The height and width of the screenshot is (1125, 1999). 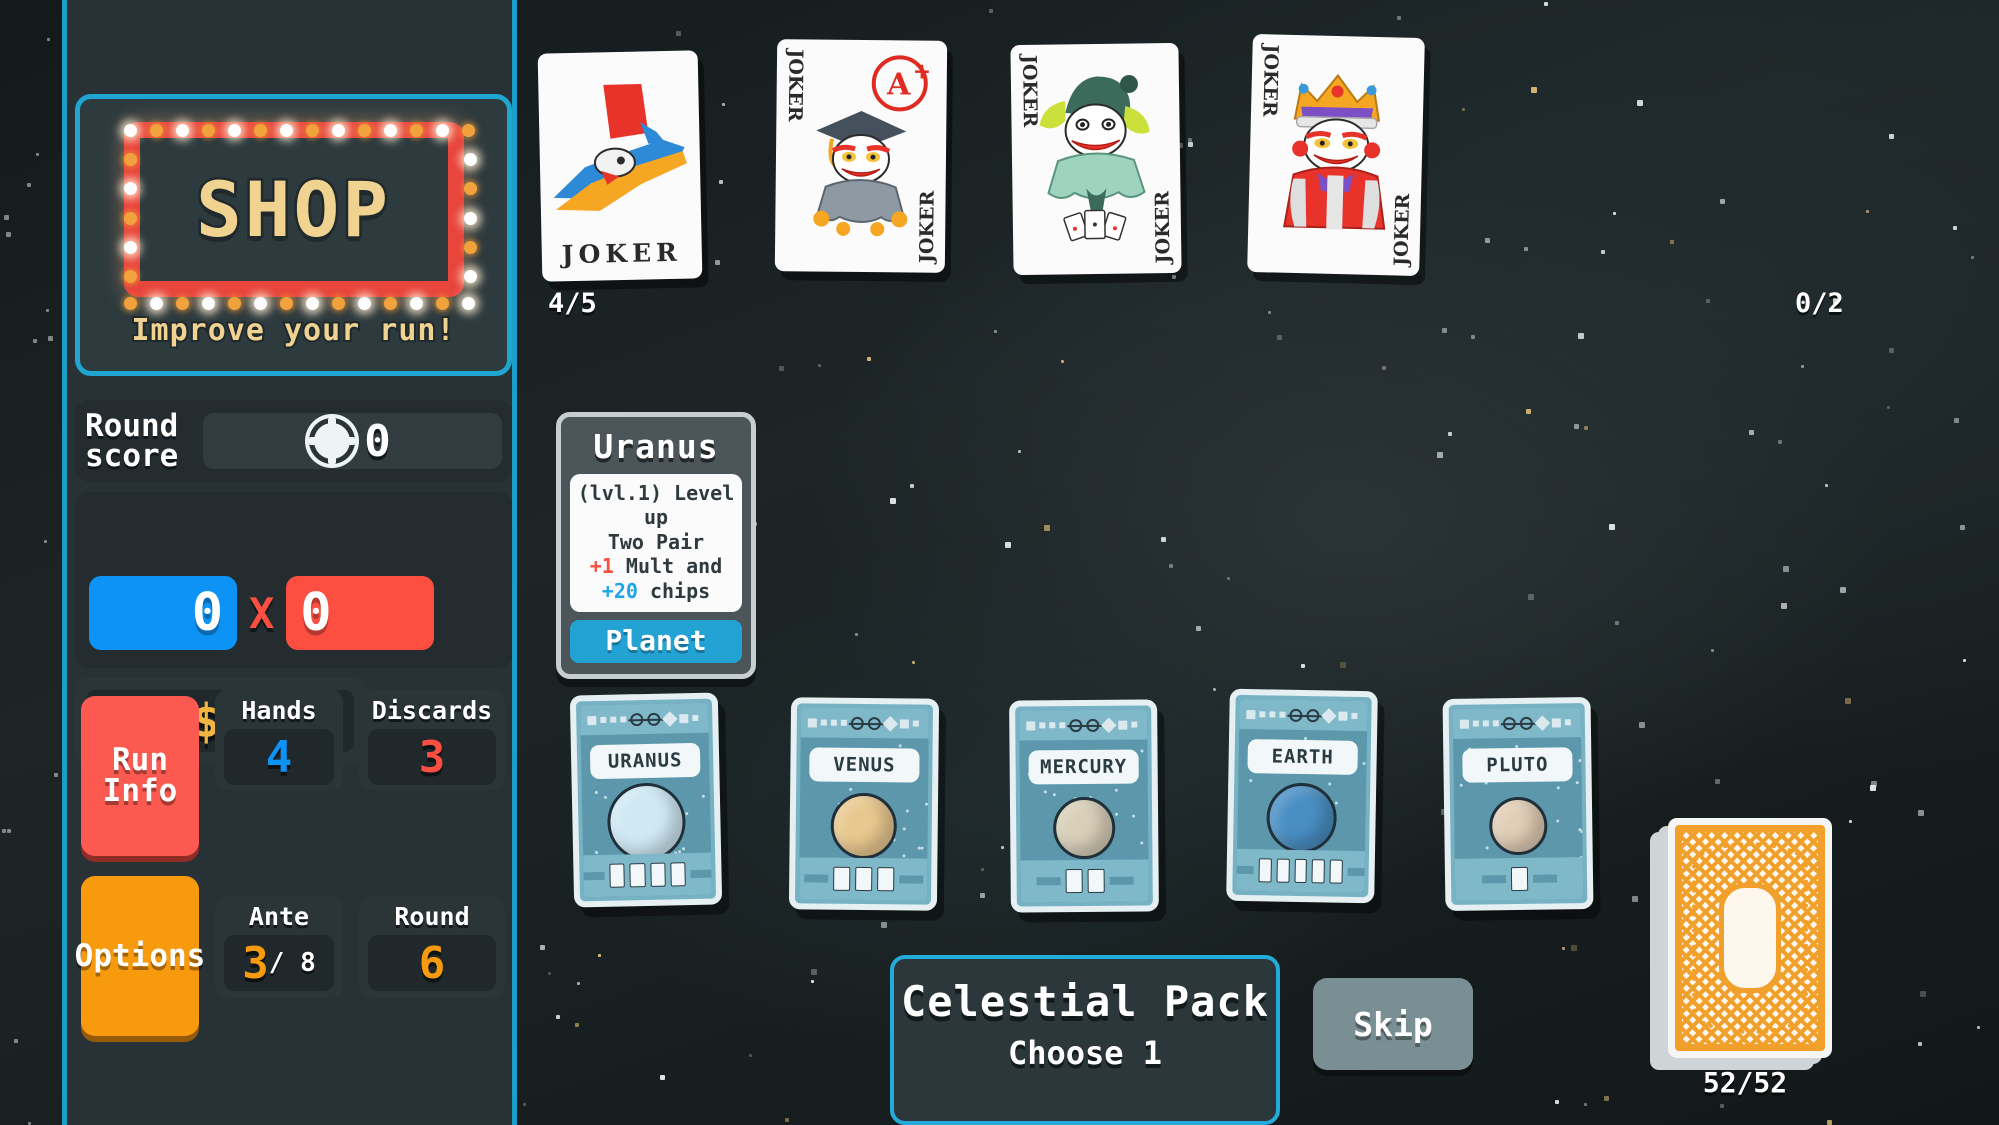 I want to click on run-info-button: Run Info, so click(x=140, y=776).